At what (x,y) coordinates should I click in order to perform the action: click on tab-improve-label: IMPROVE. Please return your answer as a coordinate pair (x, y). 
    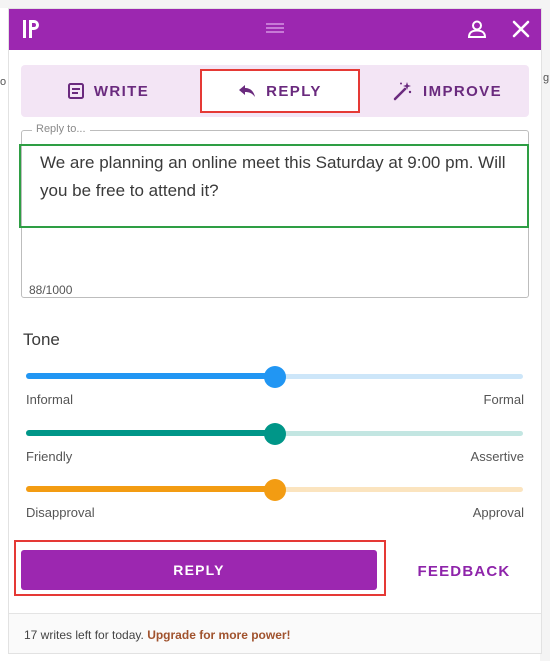
    Looking at the image, I should click on (462, 91).